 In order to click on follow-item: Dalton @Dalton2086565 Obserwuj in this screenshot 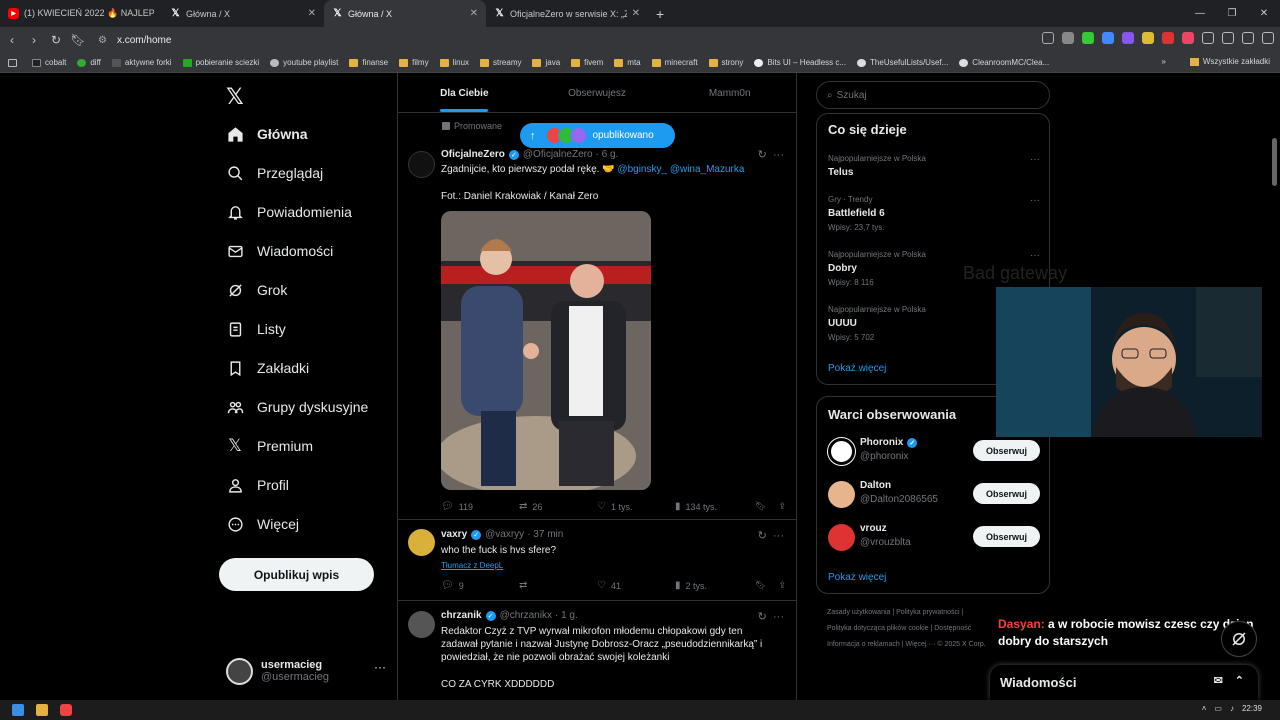, I will do `click(934, 495)`.